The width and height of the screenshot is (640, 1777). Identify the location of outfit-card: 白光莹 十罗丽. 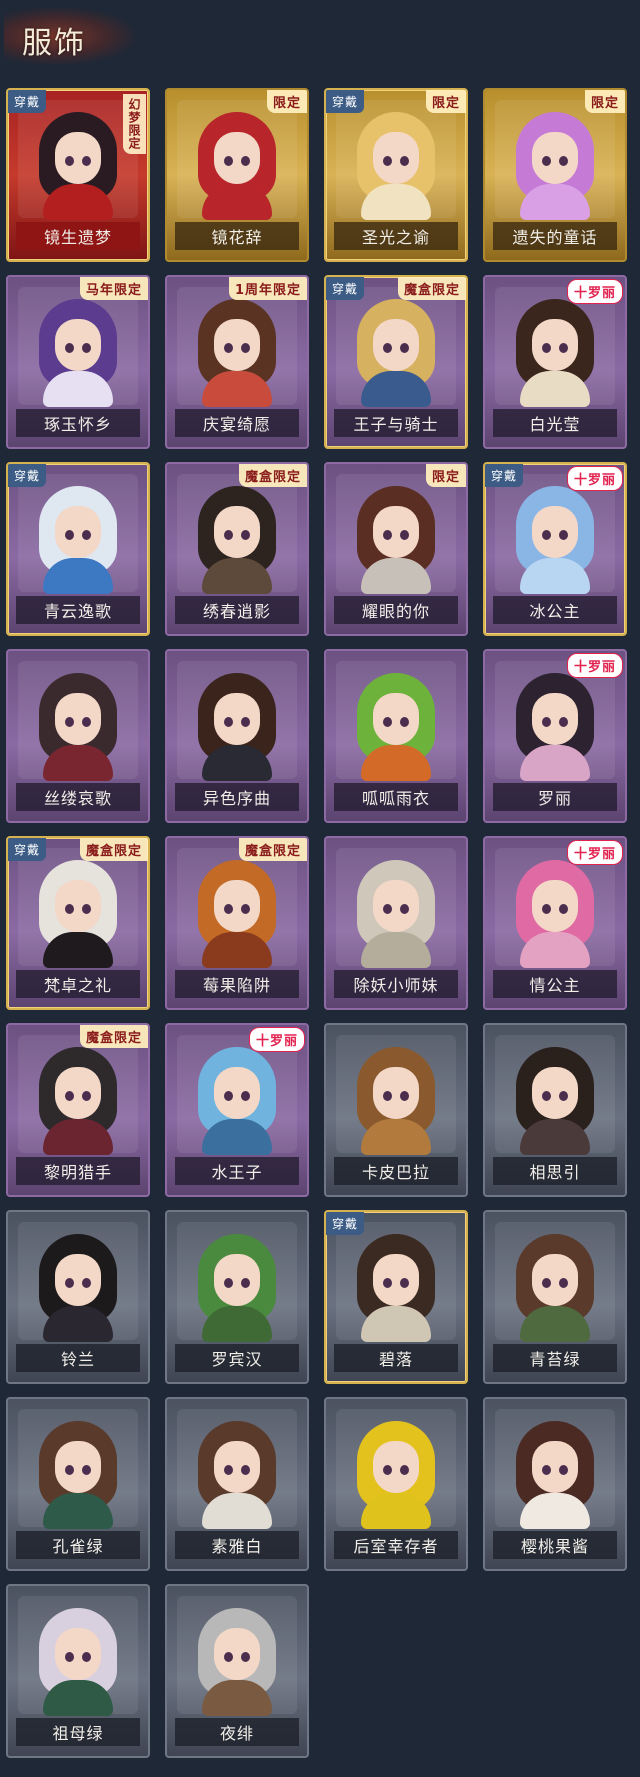
(555, 362).